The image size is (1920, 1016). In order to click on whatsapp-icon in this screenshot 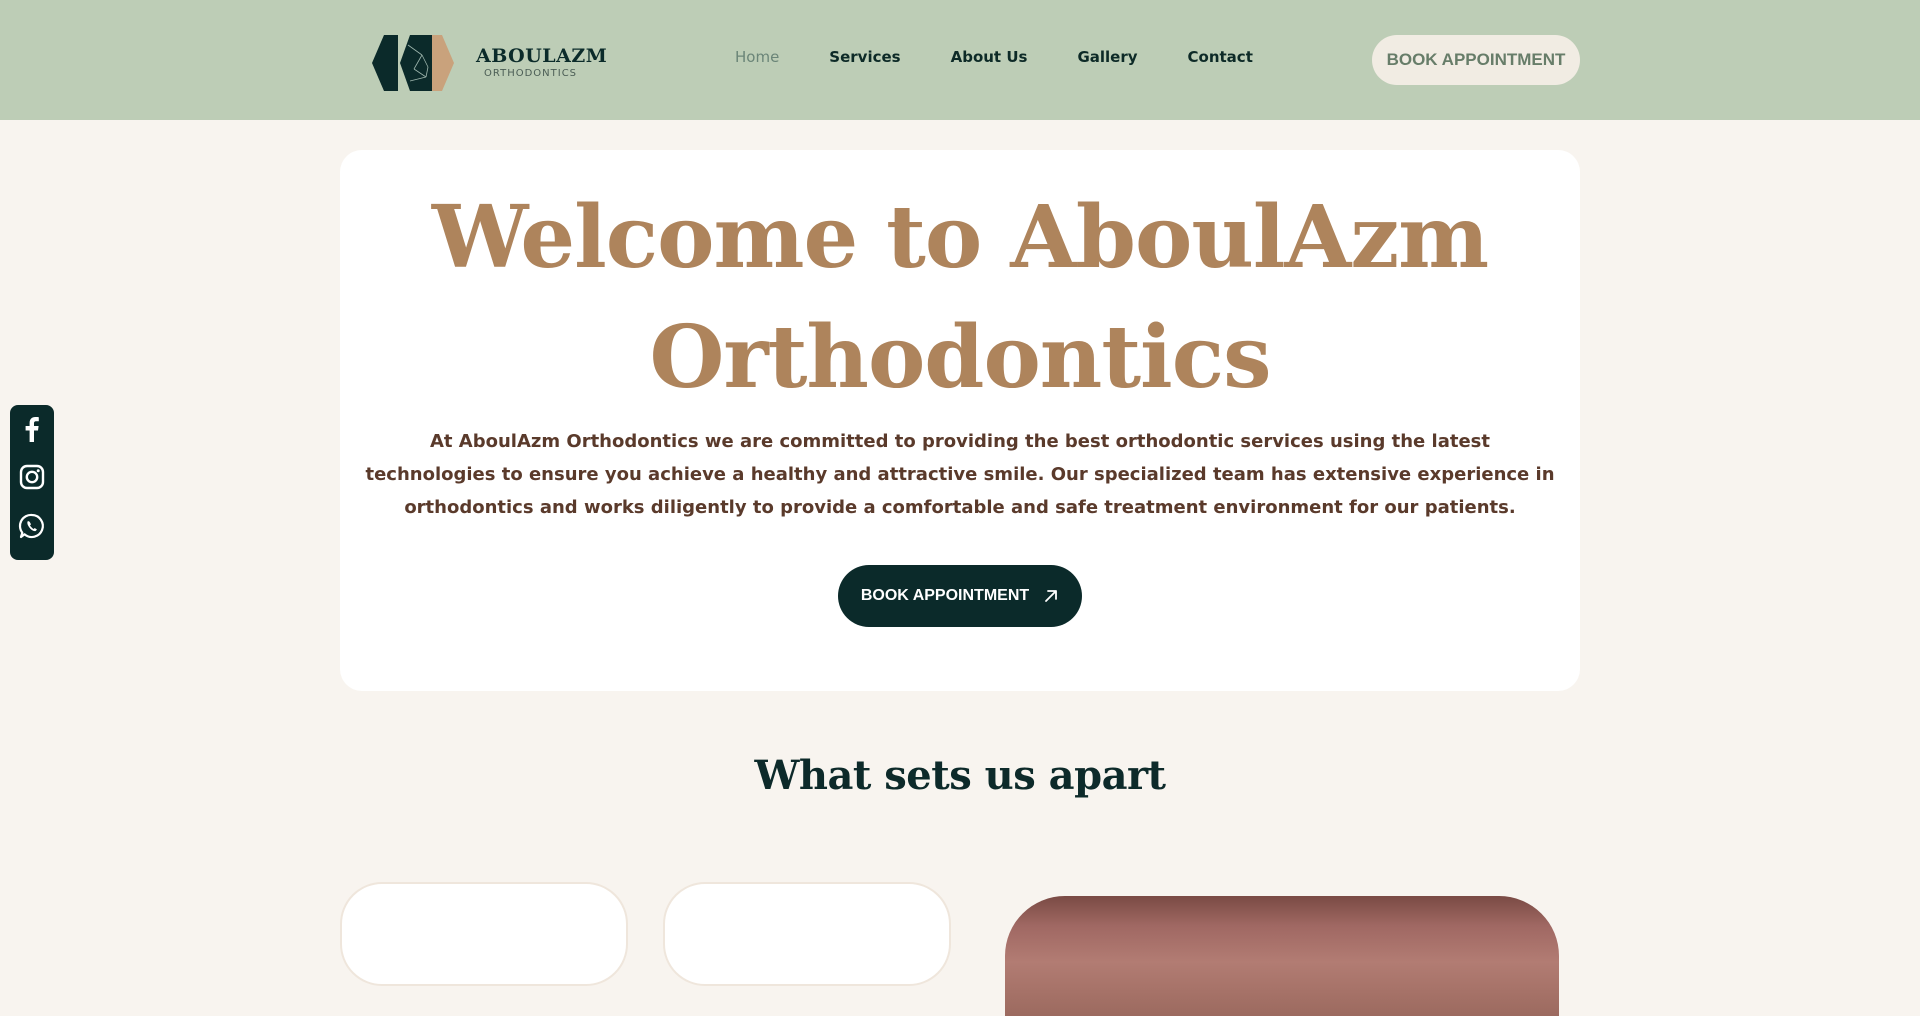, I will do `click(32, 526)`.